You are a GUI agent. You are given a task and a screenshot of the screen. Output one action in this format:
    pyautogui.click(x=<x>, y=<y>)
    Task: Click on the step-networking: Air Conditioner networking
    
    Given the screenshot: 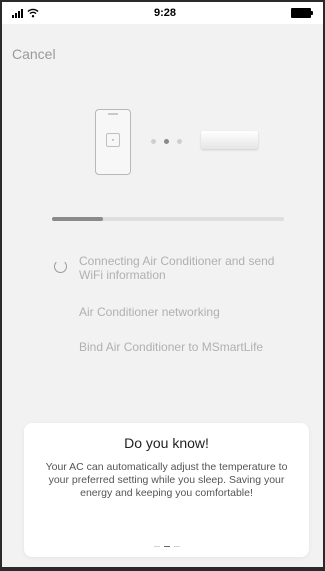 What is the action you would take?
    pyautogui.click(x=149, y=312)
    